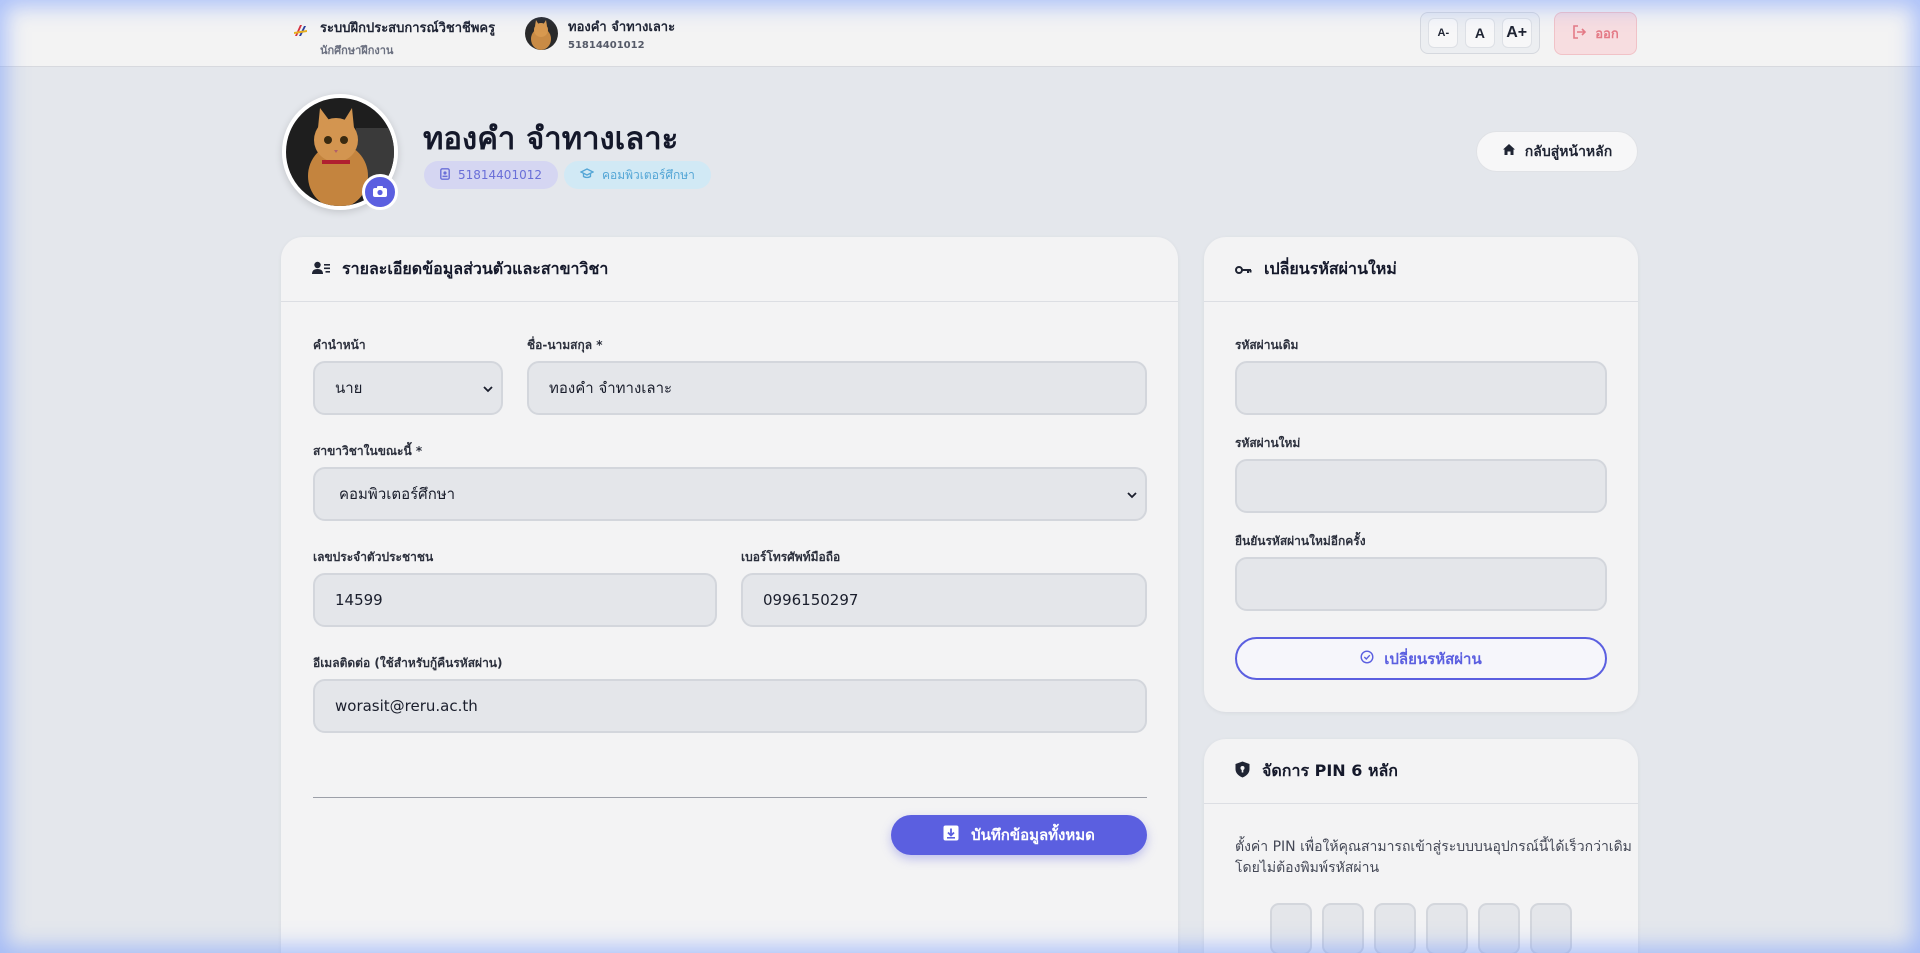 The height and width of the screenshot is (953, 1920). What do you see at coordinates (730, 706) in the screenshot?
I see `email-input: worasit@reru.ac.th` at bounding box center [730, 706].